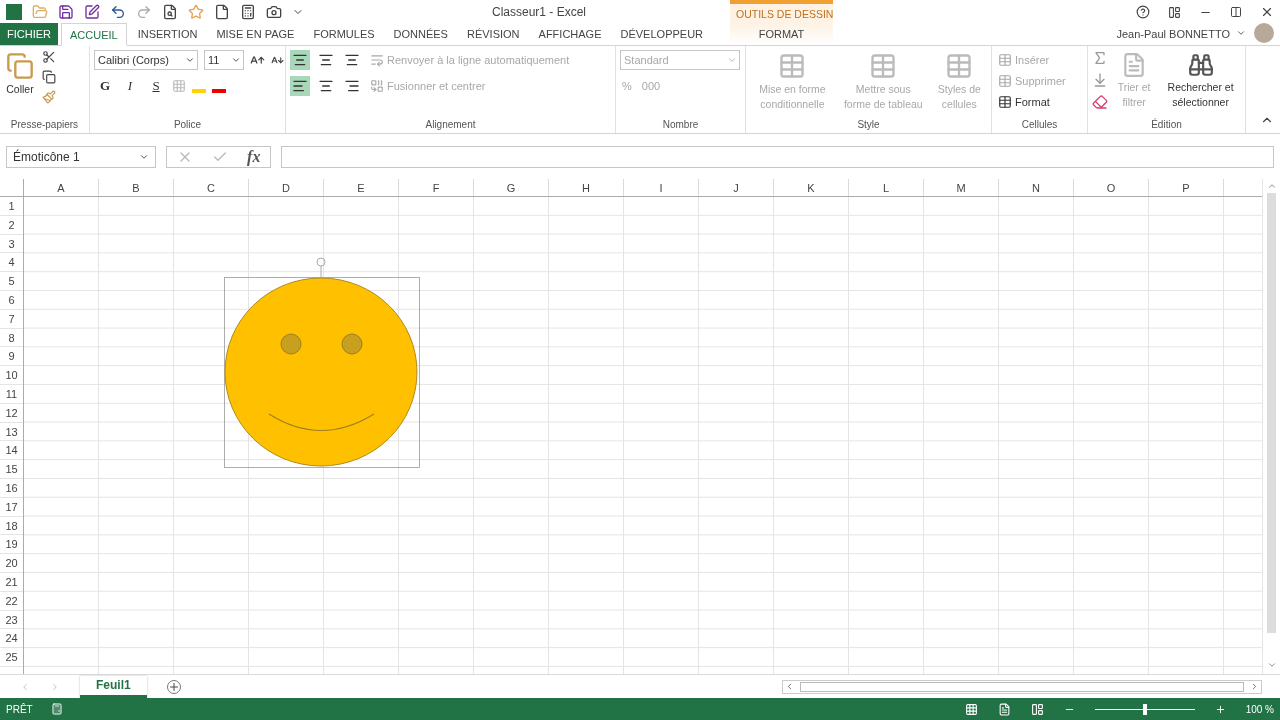 The width and height of the screenshot is (1280, 720). I want to click on row-header: 5, so click(11, 281).